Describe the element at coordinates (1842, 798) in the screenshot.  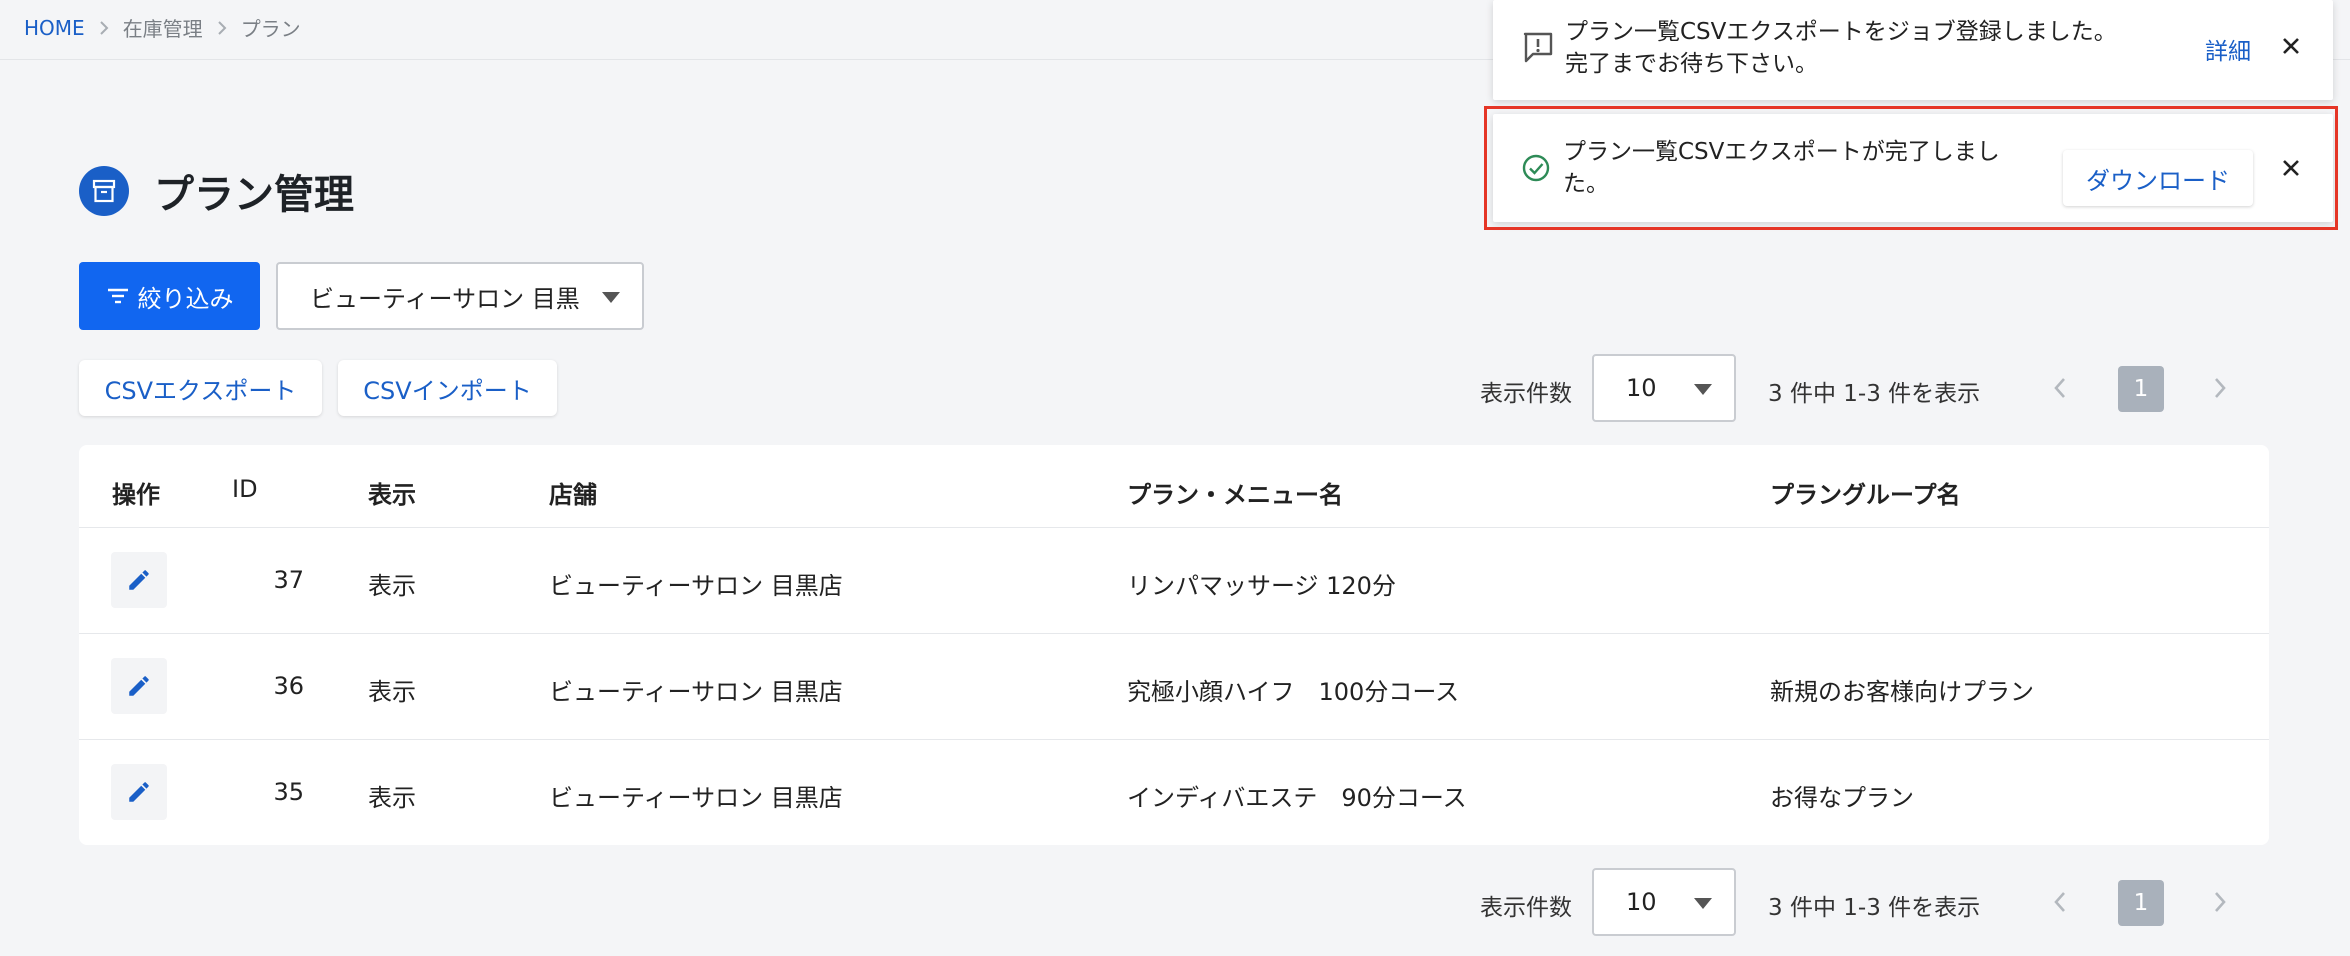
I see `cell-plan-group: お得なプラン` at that location.